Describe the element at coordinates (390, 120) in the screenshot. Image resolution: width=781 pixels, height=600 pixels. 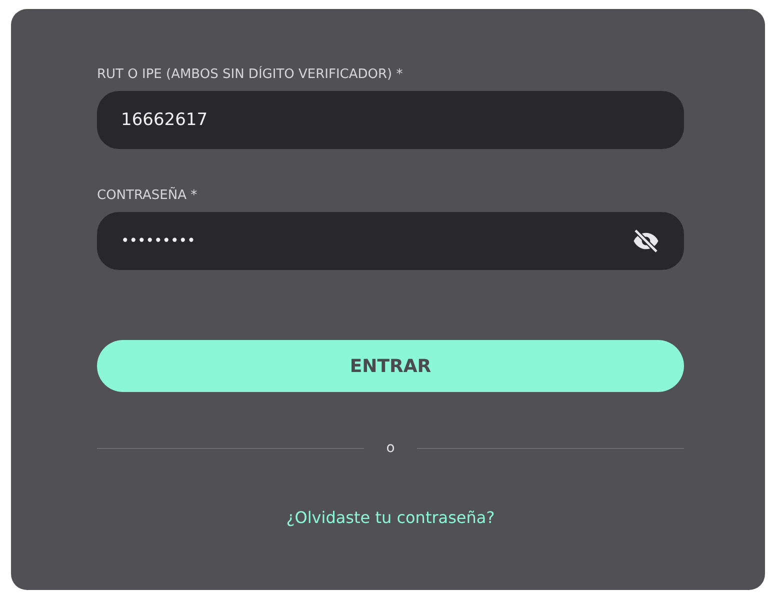
I see `input-field: 16662617` at that location.